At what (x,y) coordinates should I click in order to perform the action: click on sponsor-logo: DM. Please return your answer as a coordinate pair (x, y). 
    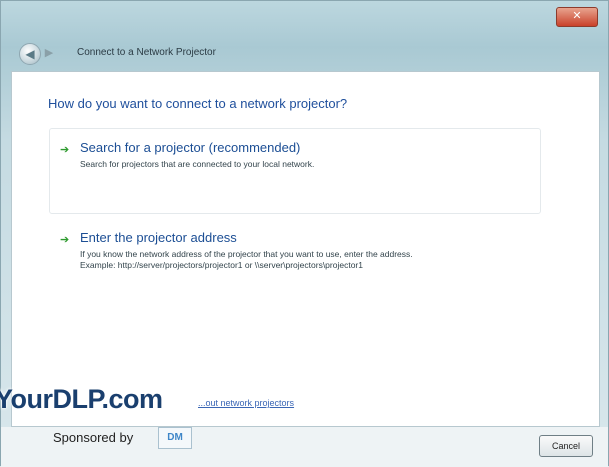
    Looking at the image, I should click on (175, 438).